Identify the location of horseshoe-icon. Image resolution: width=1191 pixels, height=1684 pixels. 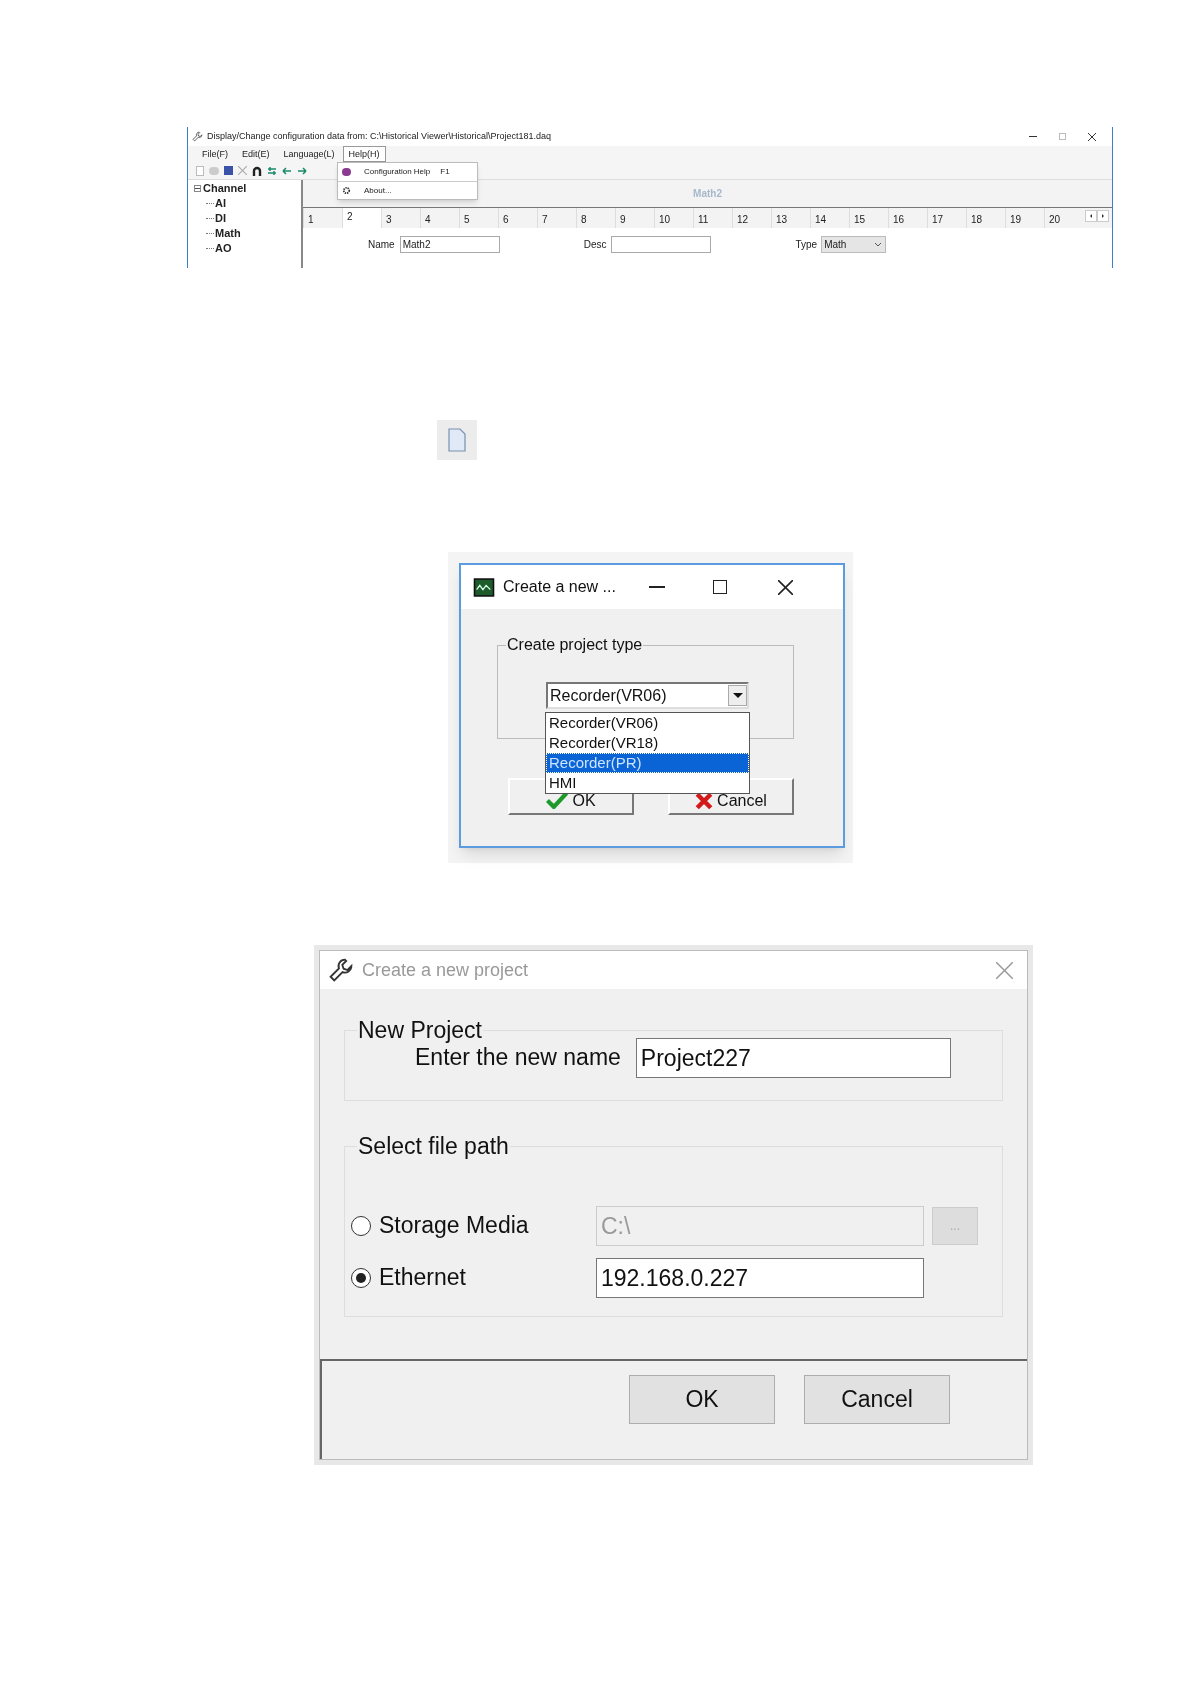
(257, 170).